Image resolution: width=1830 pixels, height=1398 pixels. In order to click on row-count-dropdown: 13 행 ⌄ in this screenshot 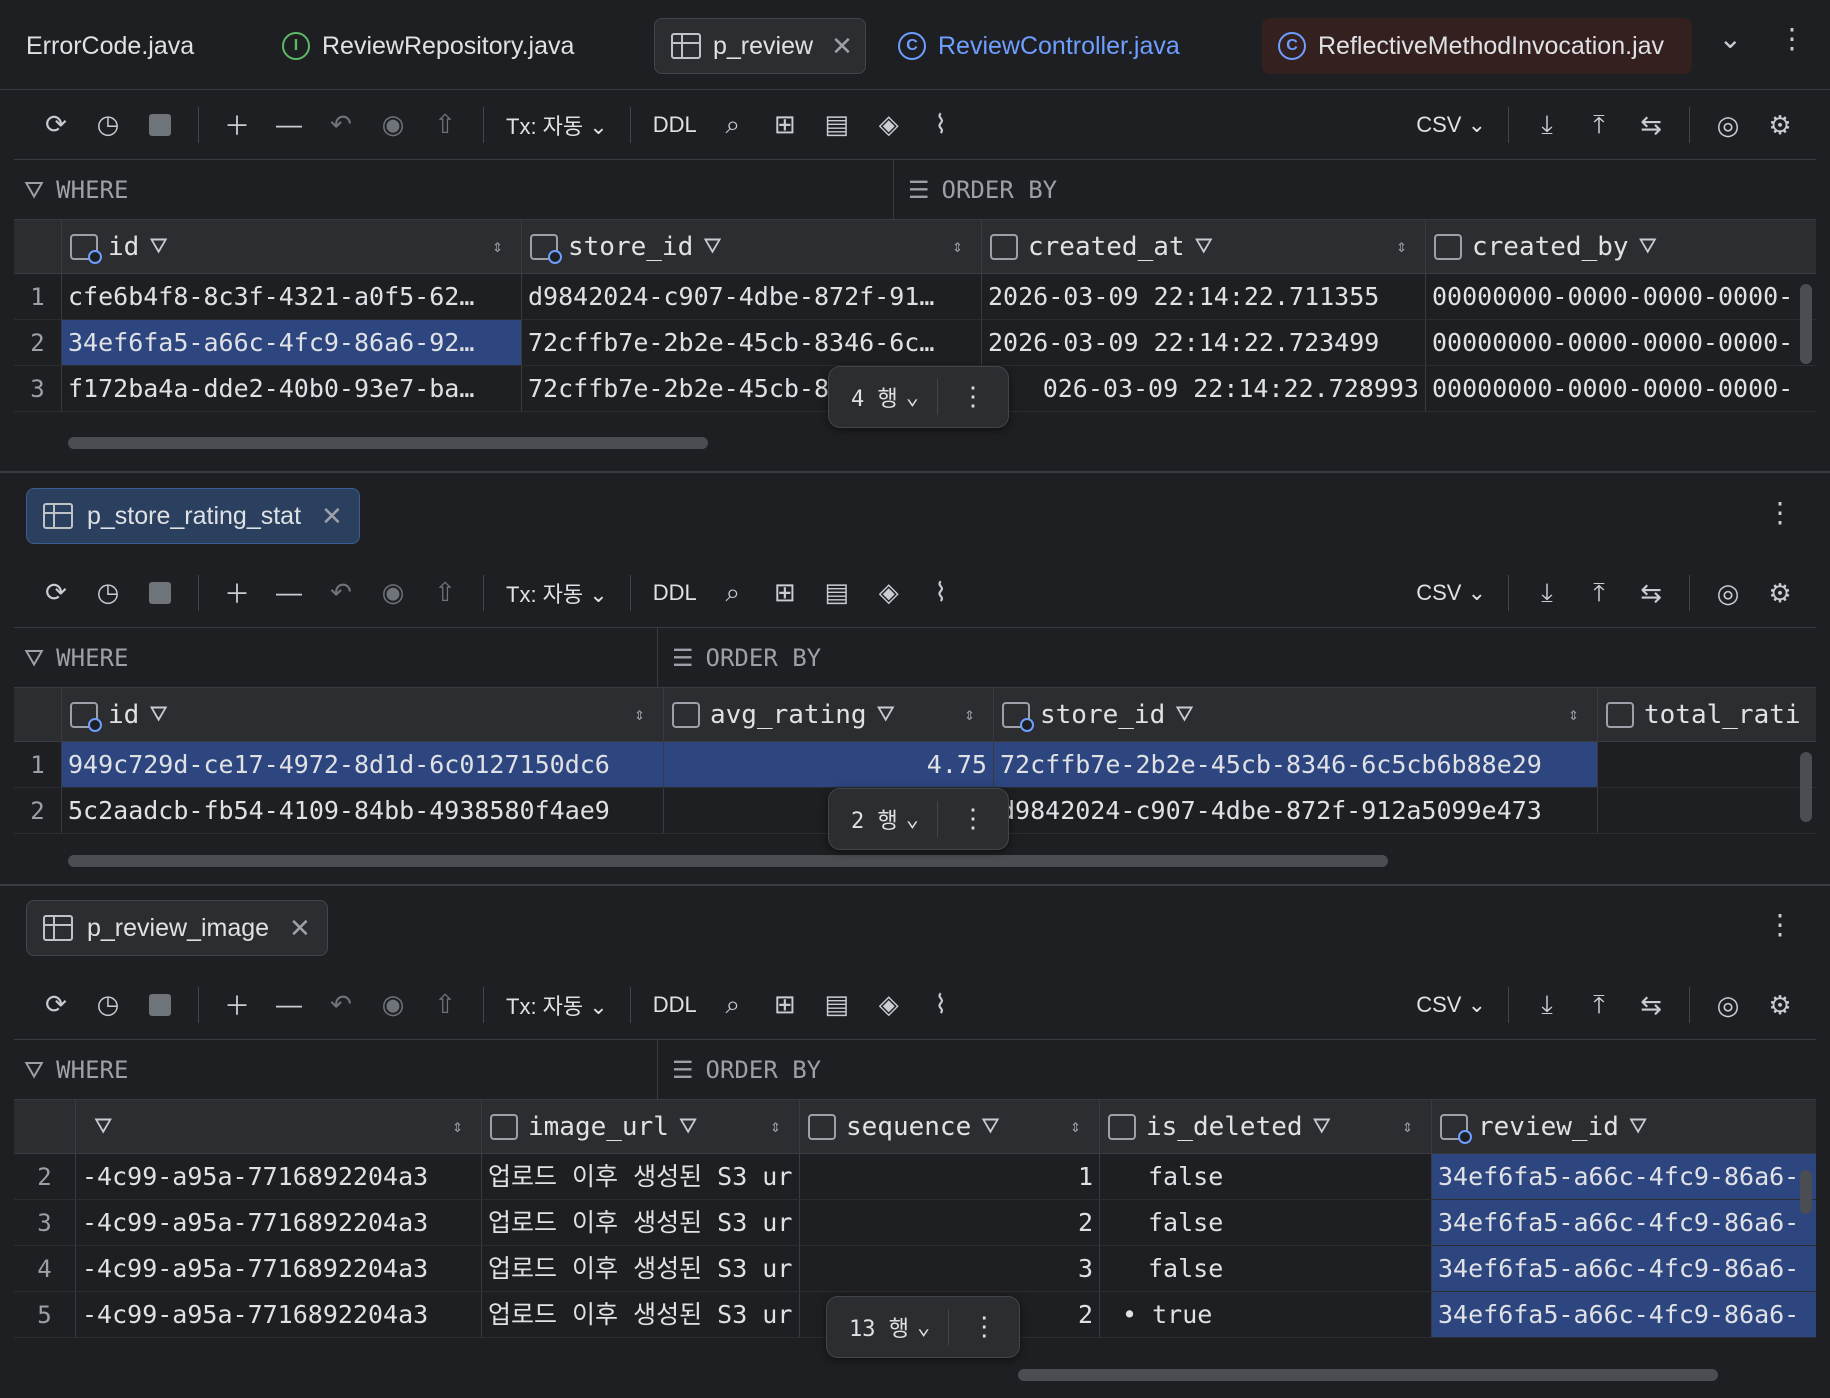, I will do `click(887, 1327)`.